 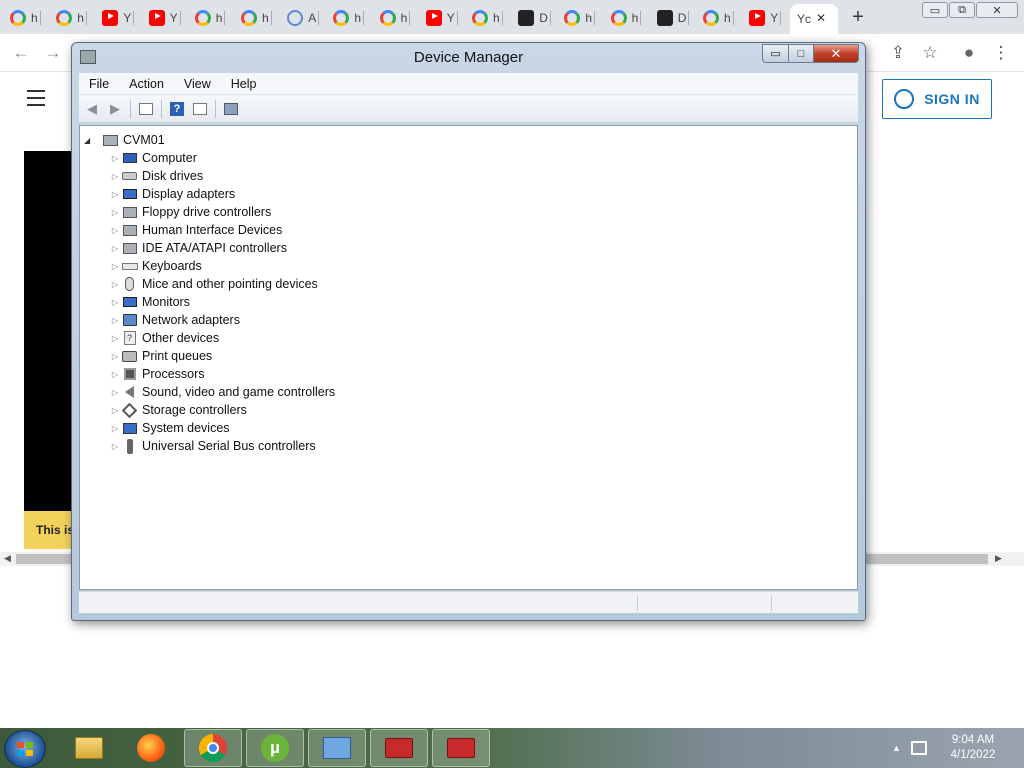 What do you see at coordinates (775, 53) in the screenshot?
I see `minimize-button: ▭` at bounding box center [775, 53].